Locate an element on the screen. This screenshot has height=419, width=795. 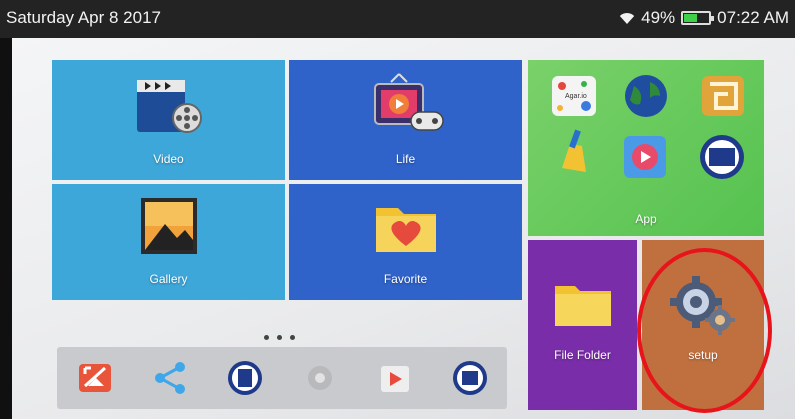
broom-cleaner-icon is located at coordinates (574, 150).